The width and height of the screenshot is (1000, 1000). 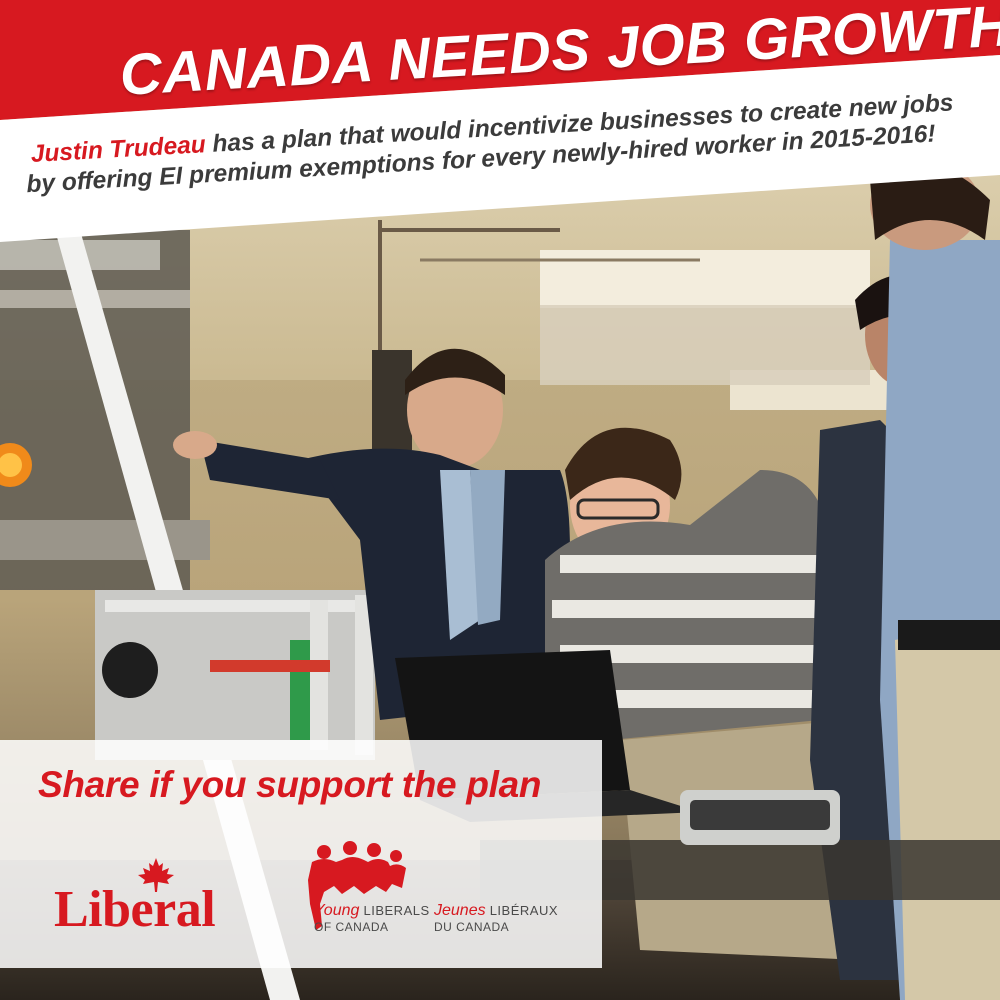 What do you see at coordinates (135, 909) in the screenshot?
I see `liberal-wordmark: Liberal` at bounding box center [135, 909].